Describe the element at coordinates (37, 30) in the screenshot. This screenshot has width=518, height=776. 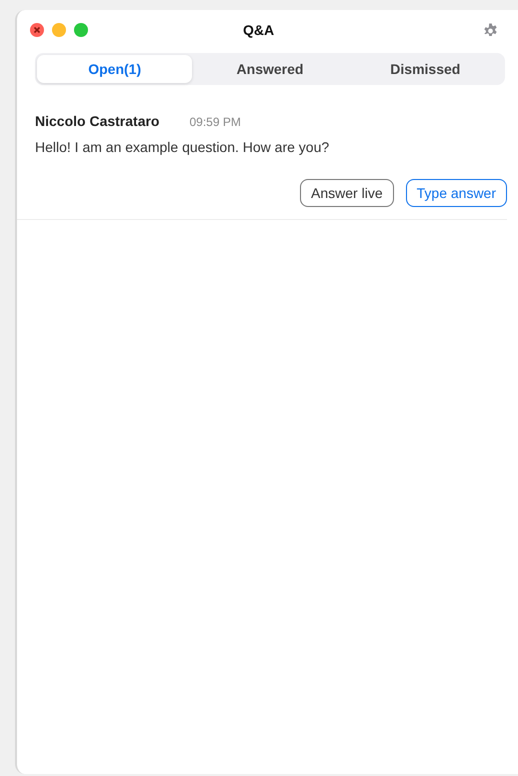
I see `close-icon` at that location.